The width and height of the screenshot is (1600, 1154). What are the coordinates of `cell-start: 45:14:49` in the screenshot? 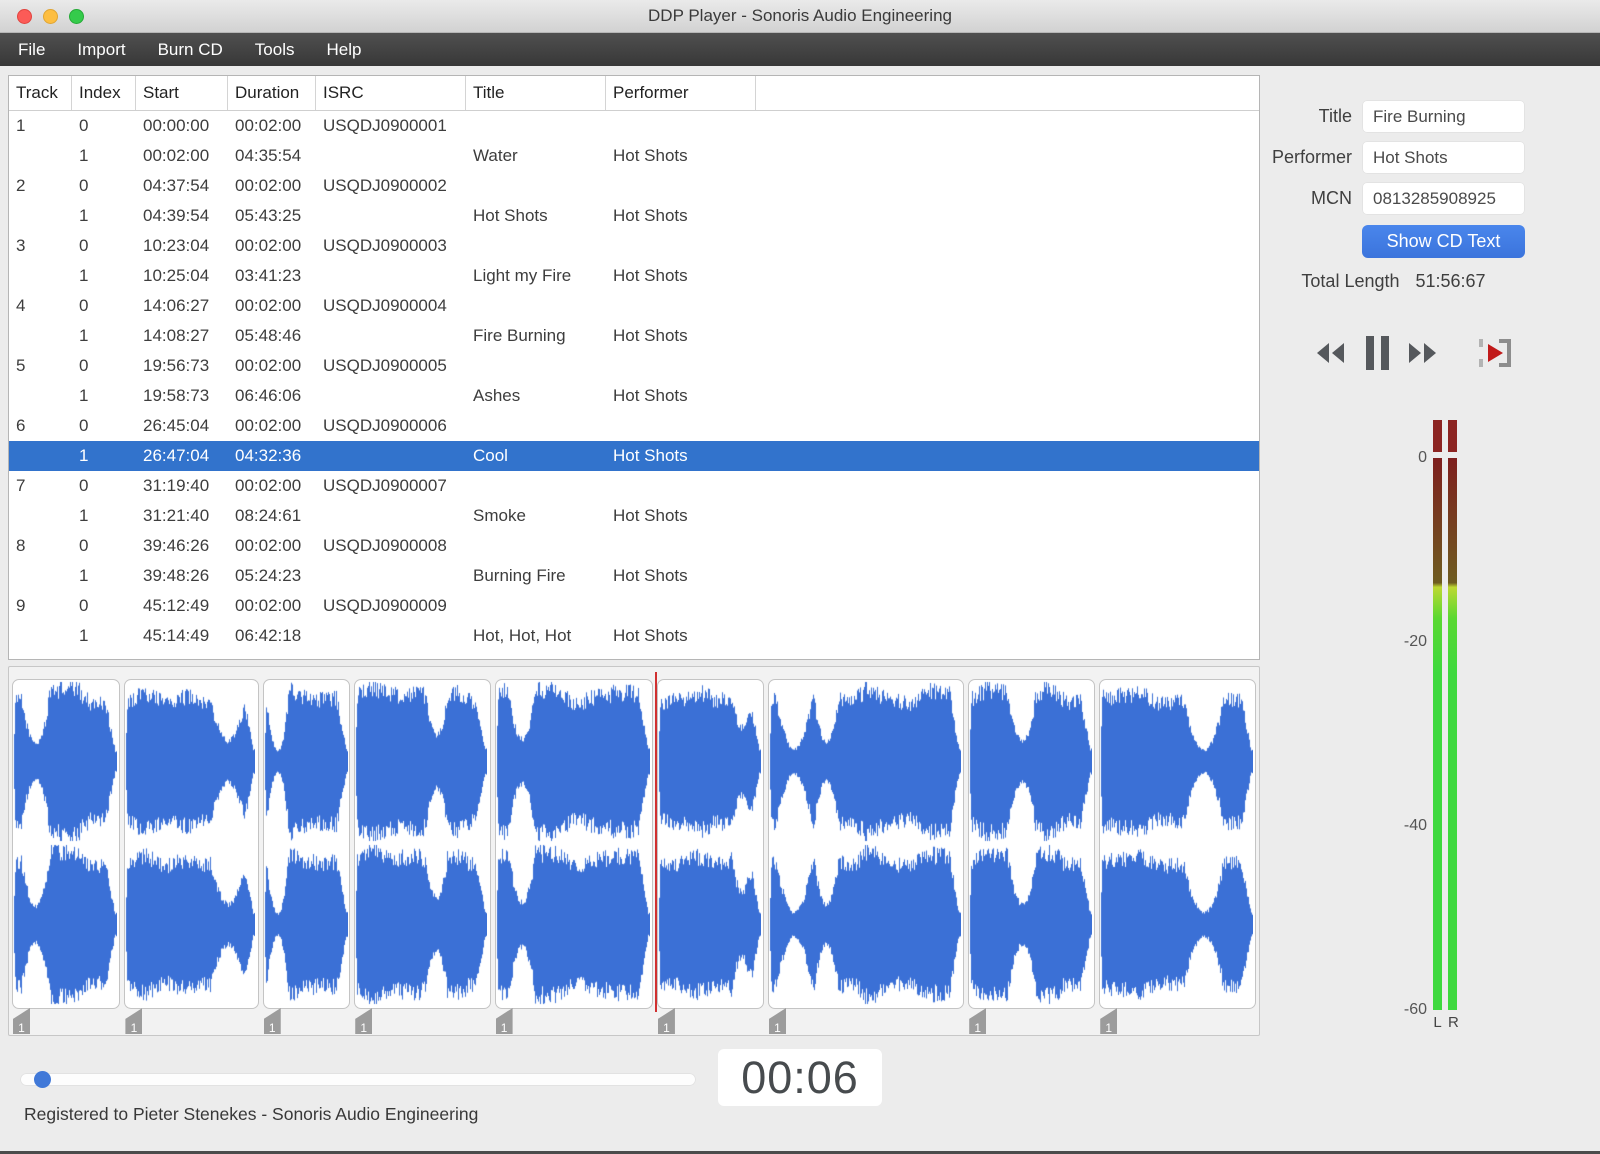 It's located at (176, 635).